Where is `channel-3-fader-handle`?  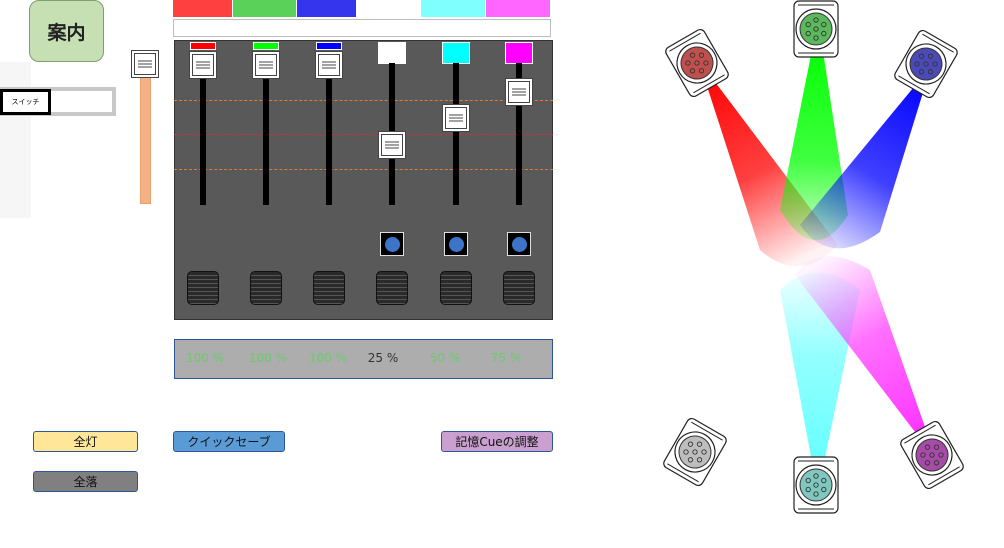 channel-3-fader-handle is located at coordinates (329, 65).